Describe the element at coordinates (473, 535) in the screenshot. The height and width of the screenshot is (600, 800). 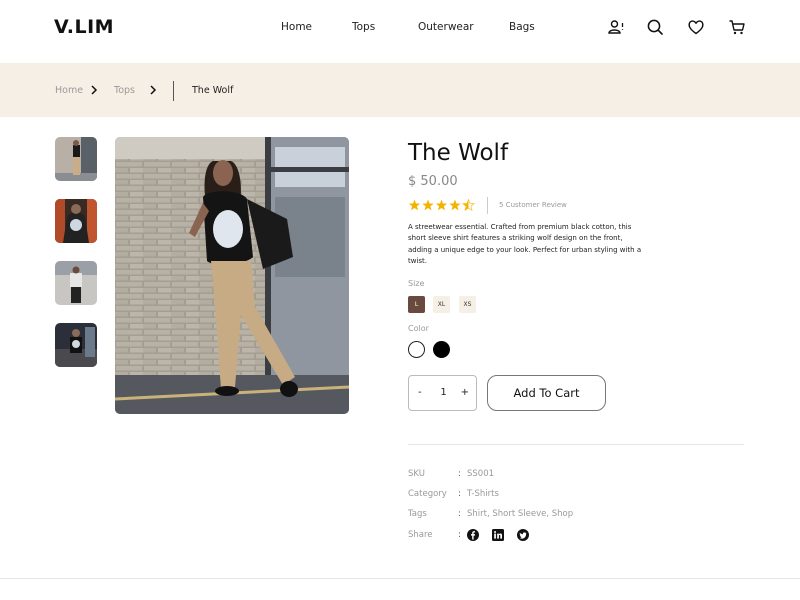
I see `facebook-icon` at that location.